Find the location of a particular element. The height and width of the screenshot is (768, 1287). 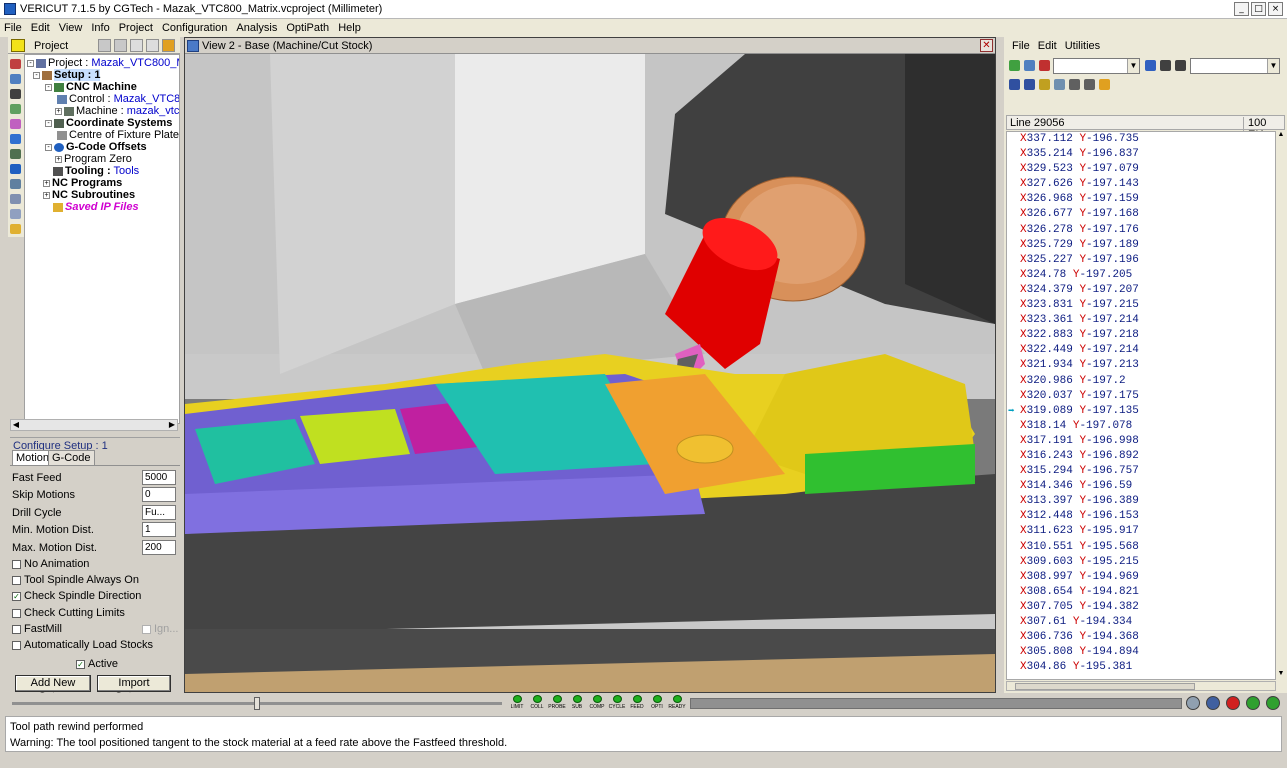

nc-line: X325.227 Y-197.196 is located at coordinates (1141, 260).